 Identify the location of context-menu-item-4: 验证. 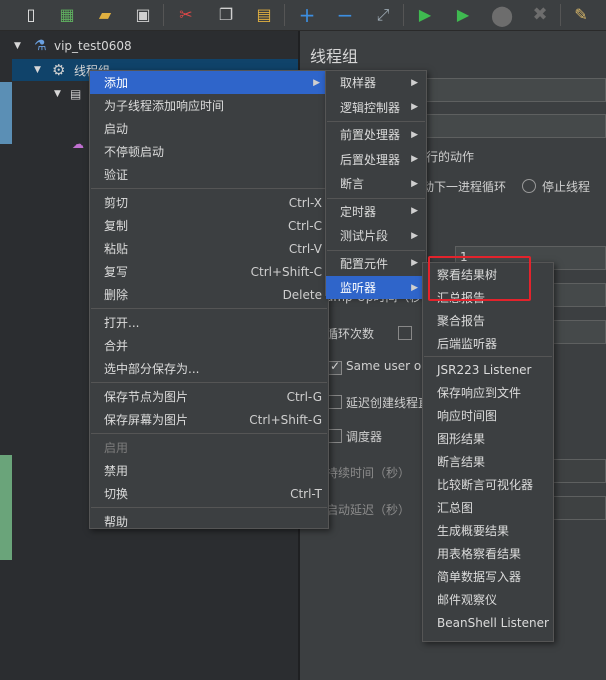
(209, 174).